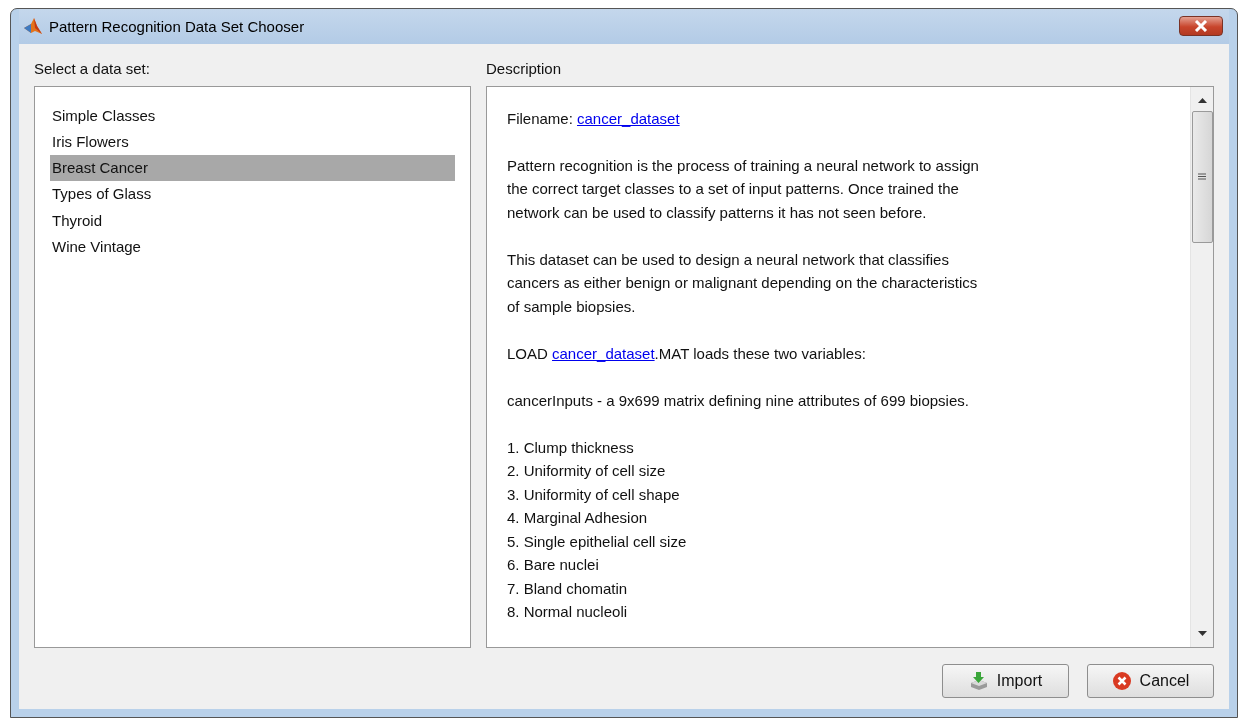 The image size is (1243, 721). I want to click on attribute-item: 4. Marginal Adhesion, so click(578, 518).